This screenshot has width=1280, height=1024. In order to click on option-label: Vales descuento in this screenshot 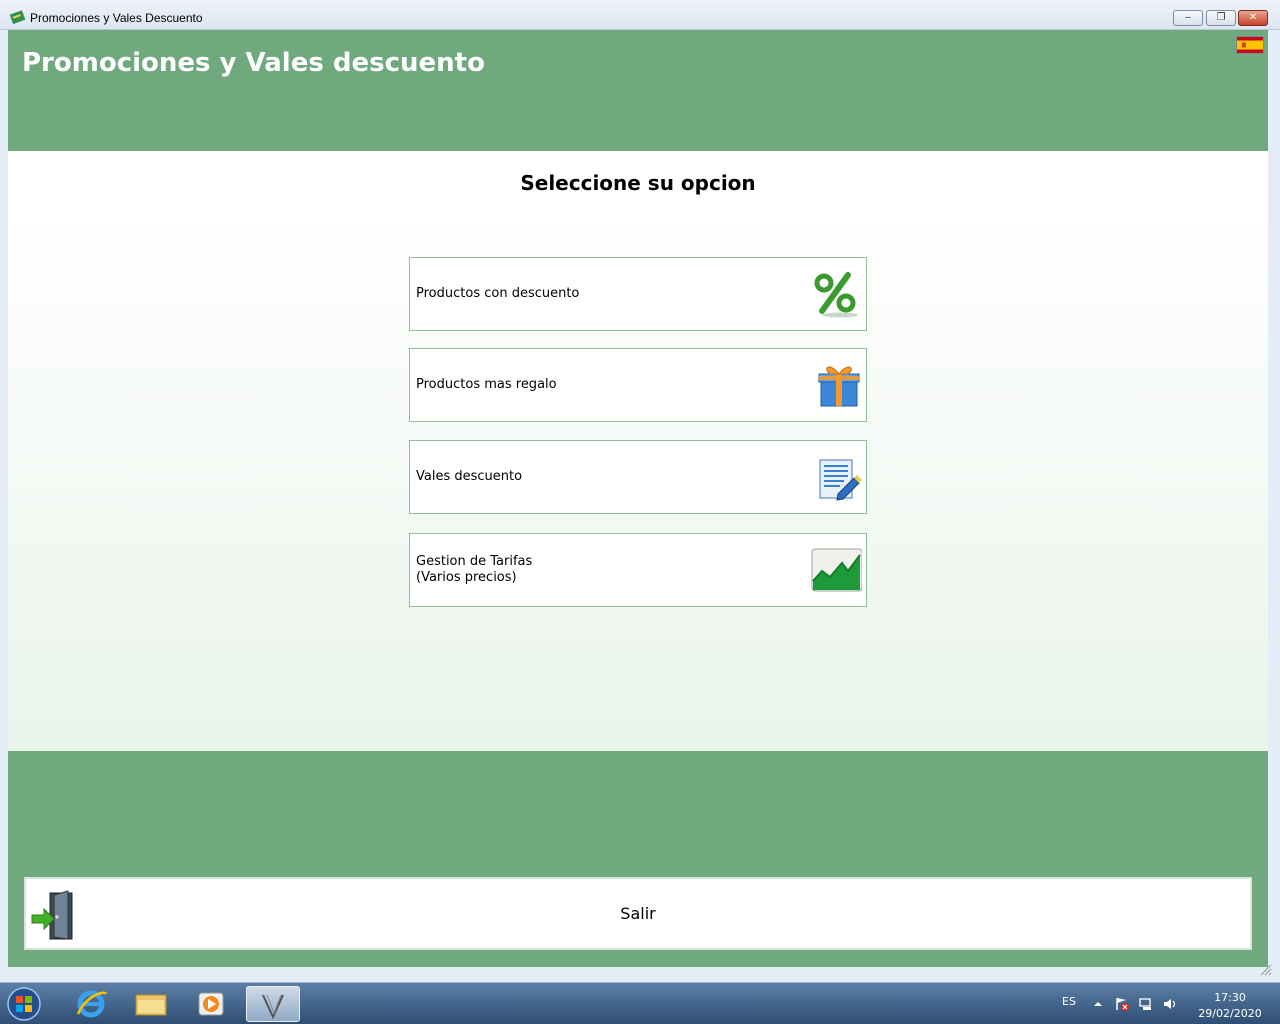, I will do `click(469, 476)`.